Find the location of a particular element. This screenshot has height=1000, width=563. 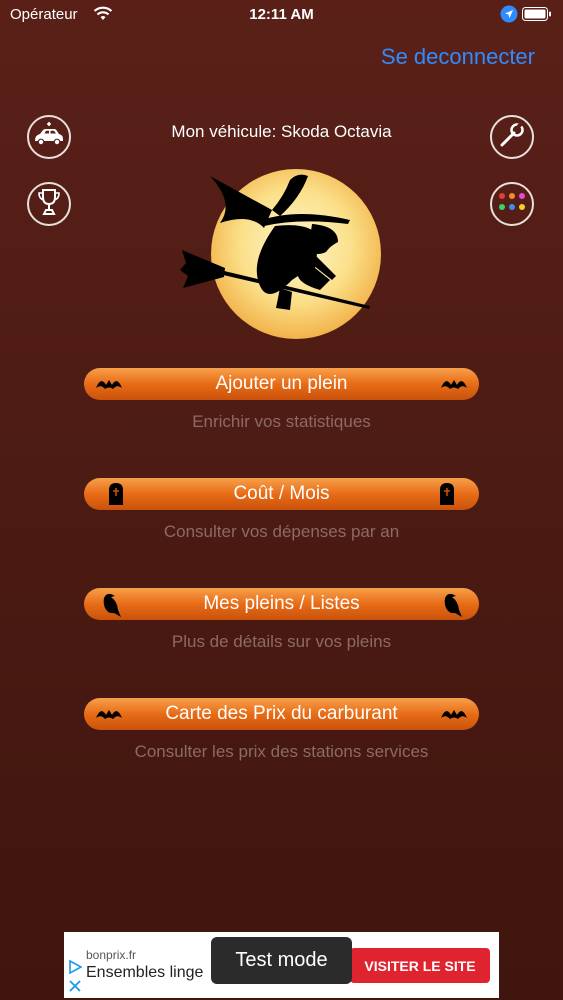

my-refuels-subtitle: Plus de détails sur vos pleins is located at coordinates (281, 641).